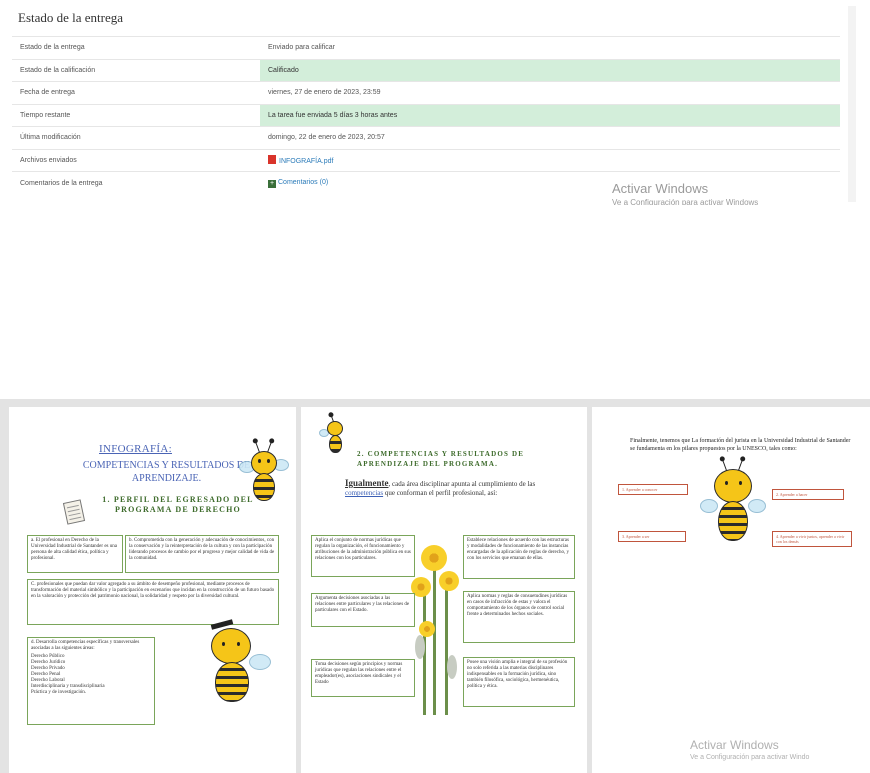  What do you see at coordinates (335, 436) in the screenshot?
I see `bee-icon` at bounding box center [335, 436].